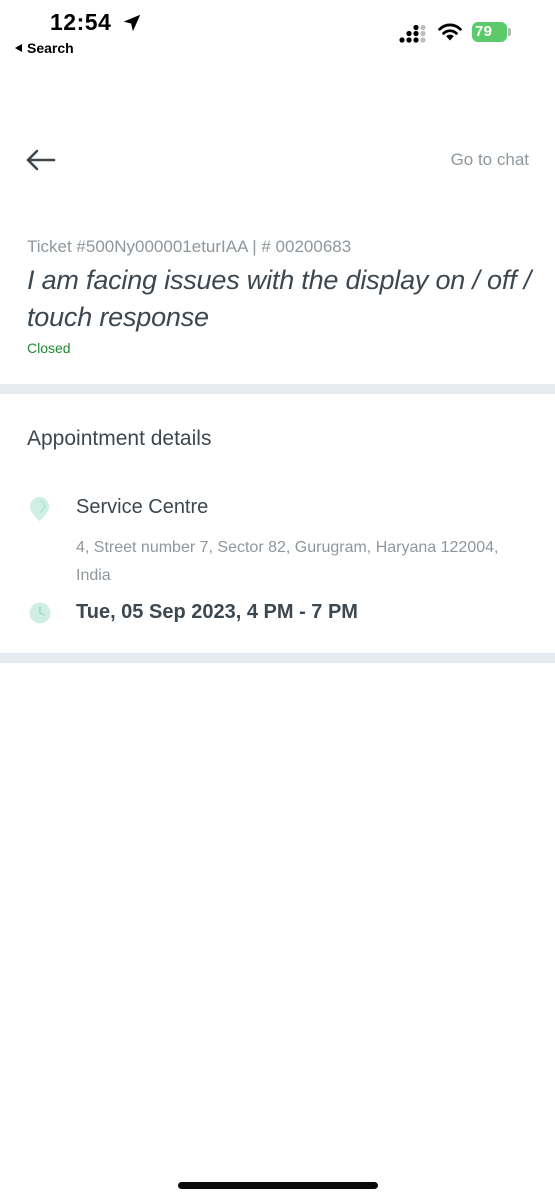  I want to click on status-bar: 12:54 Search 79, so click(277, 35).